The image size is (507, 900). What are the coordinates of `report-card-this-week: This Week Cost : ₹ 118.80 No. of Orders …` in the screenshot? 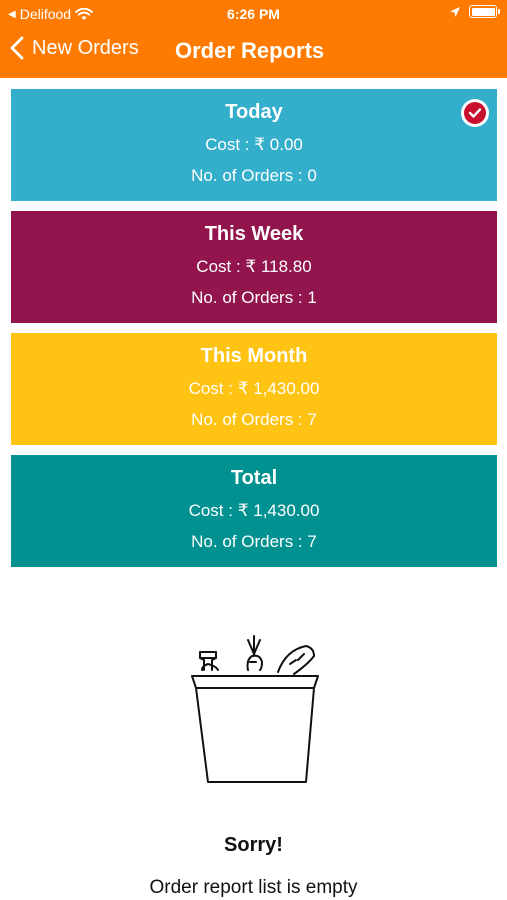 It's located at (254, 267).